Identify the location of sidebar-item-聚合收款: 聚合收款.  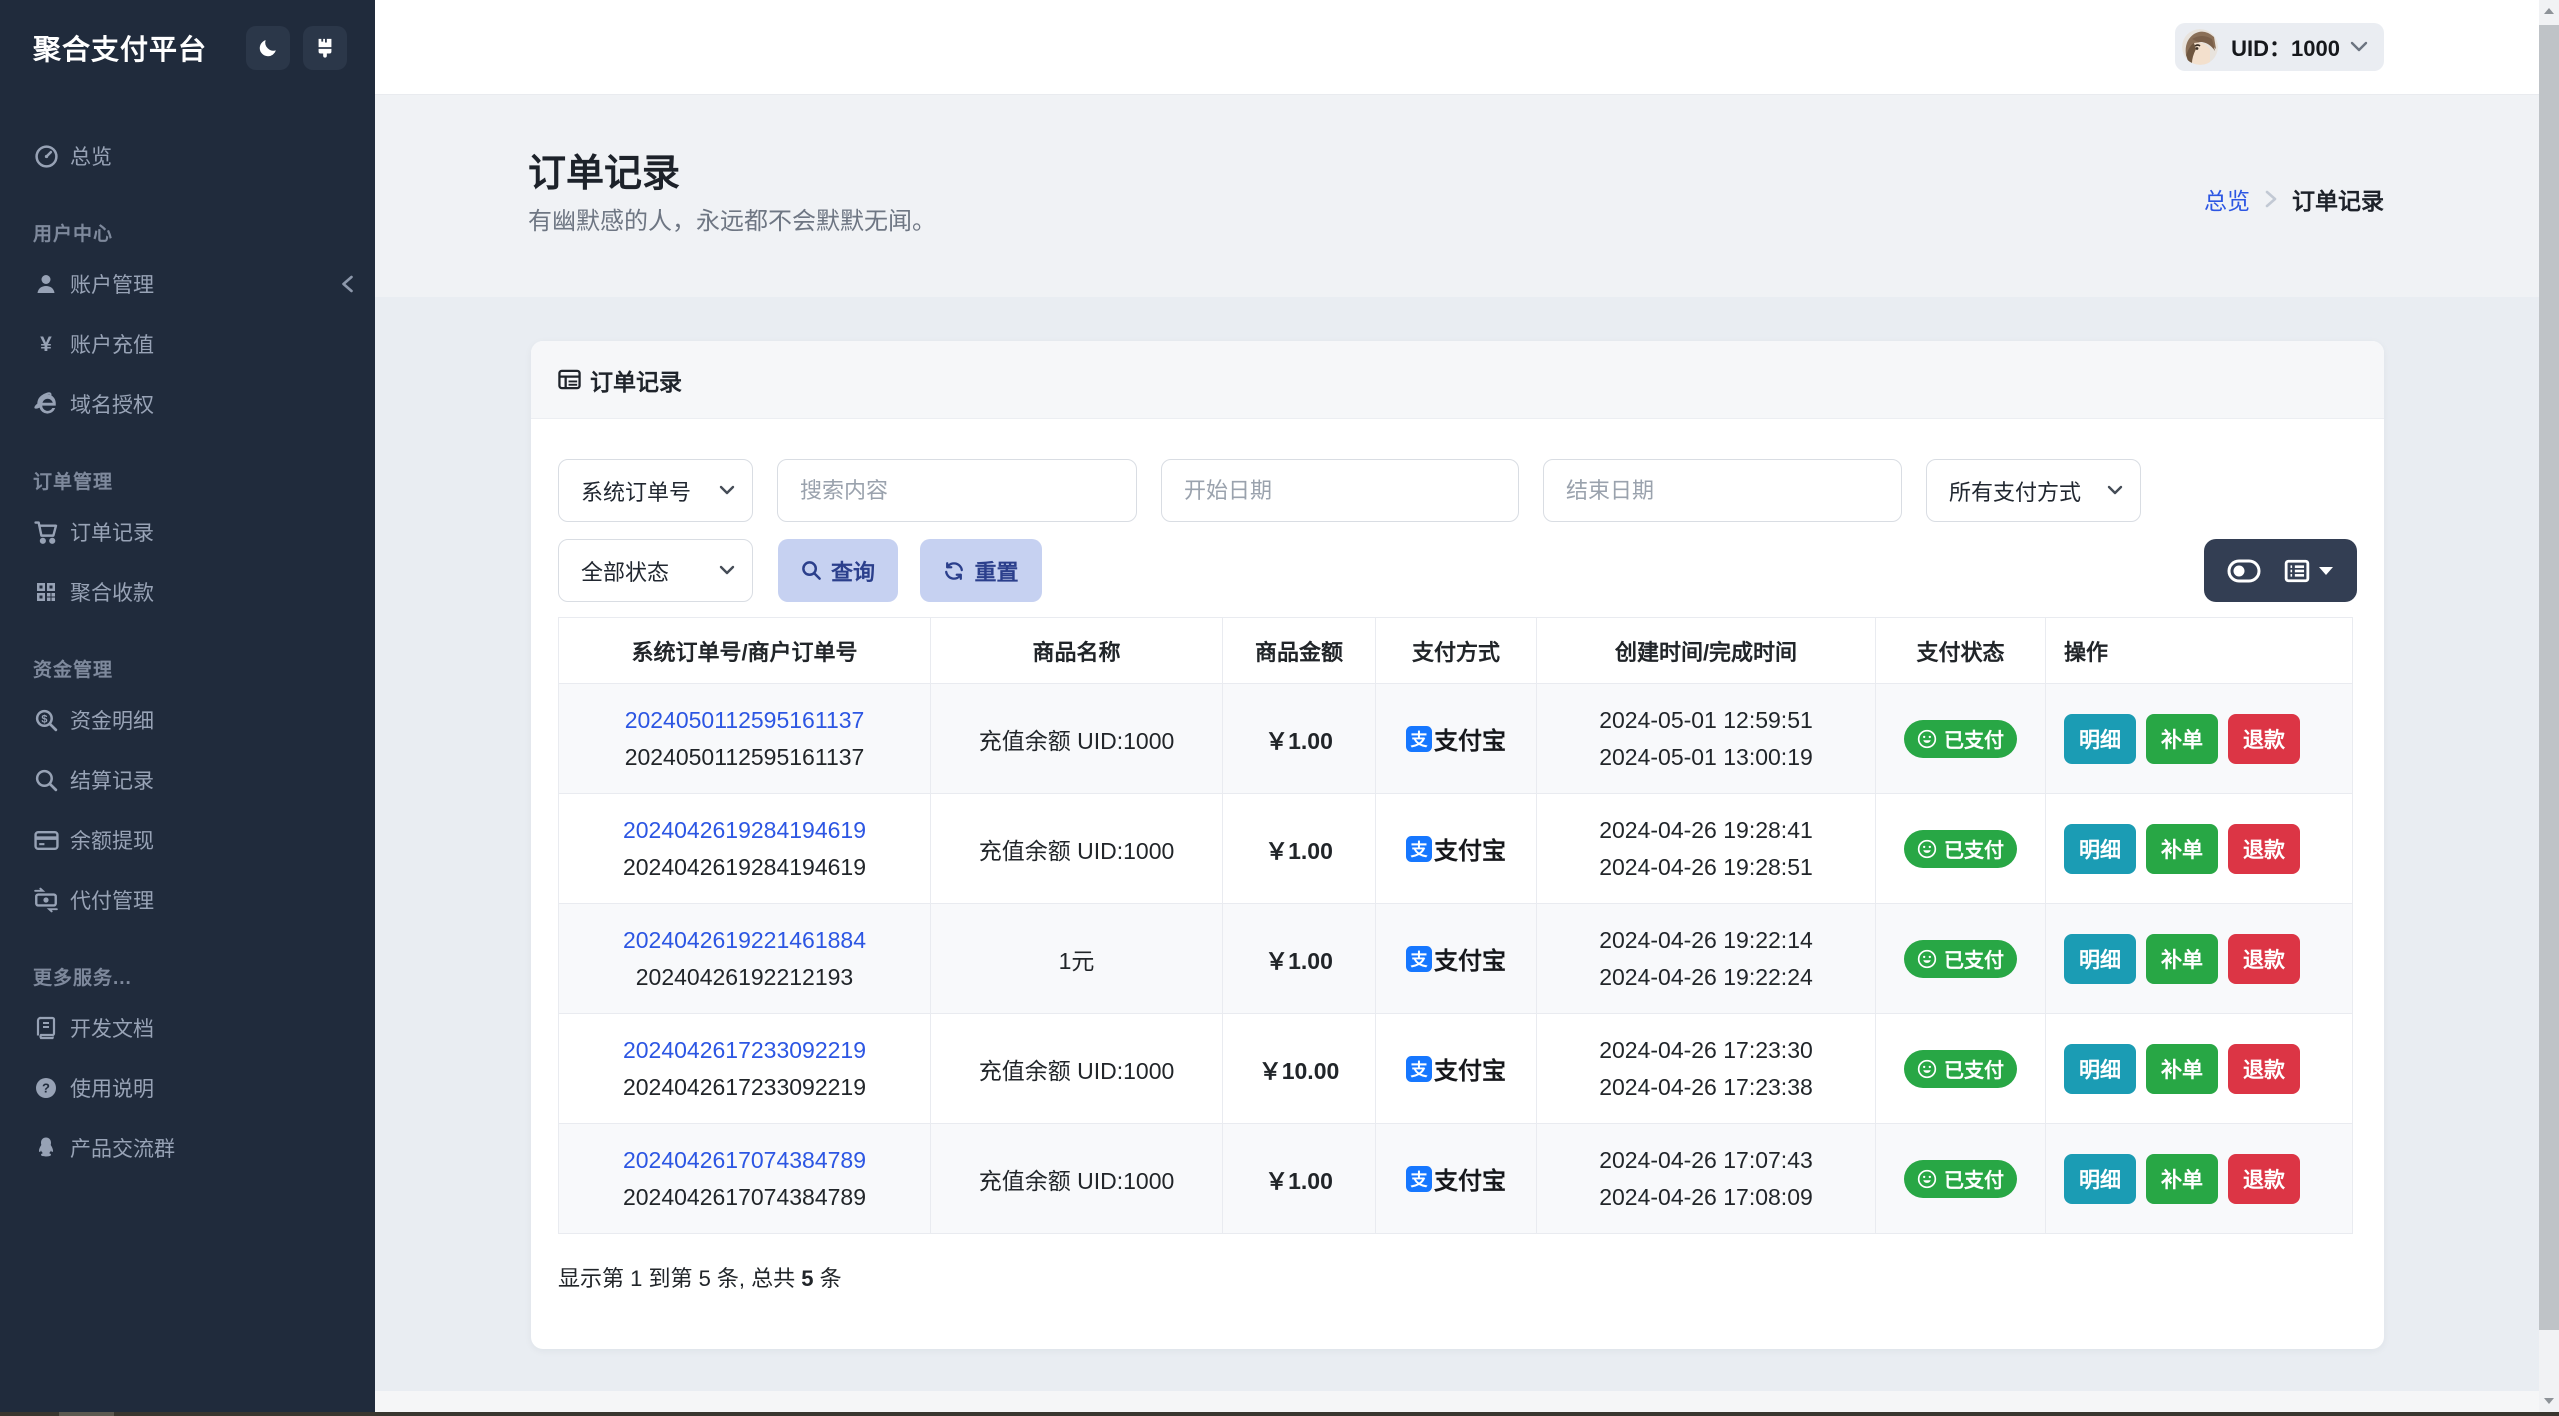
(187, 592).